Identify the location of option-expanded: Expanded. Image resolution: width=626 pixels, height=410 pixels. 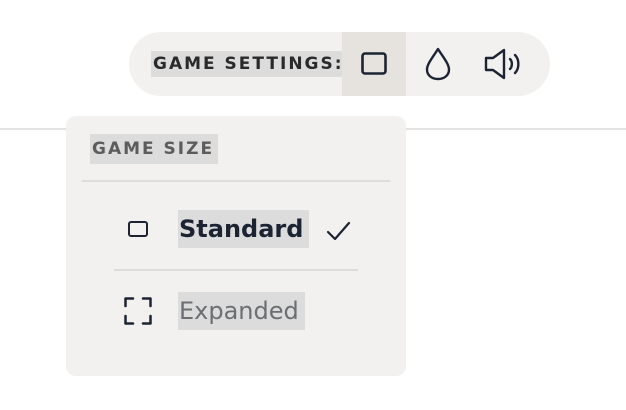
(241, 311).